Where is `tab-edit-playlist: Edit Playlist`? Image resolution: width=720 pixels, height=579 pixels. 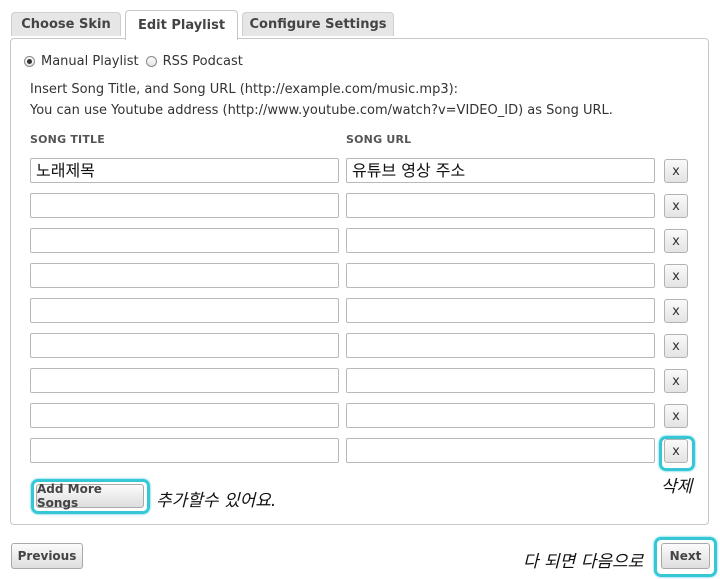
tab-edit-playlist: Edit Playlist is located at coordinates (181, 25).